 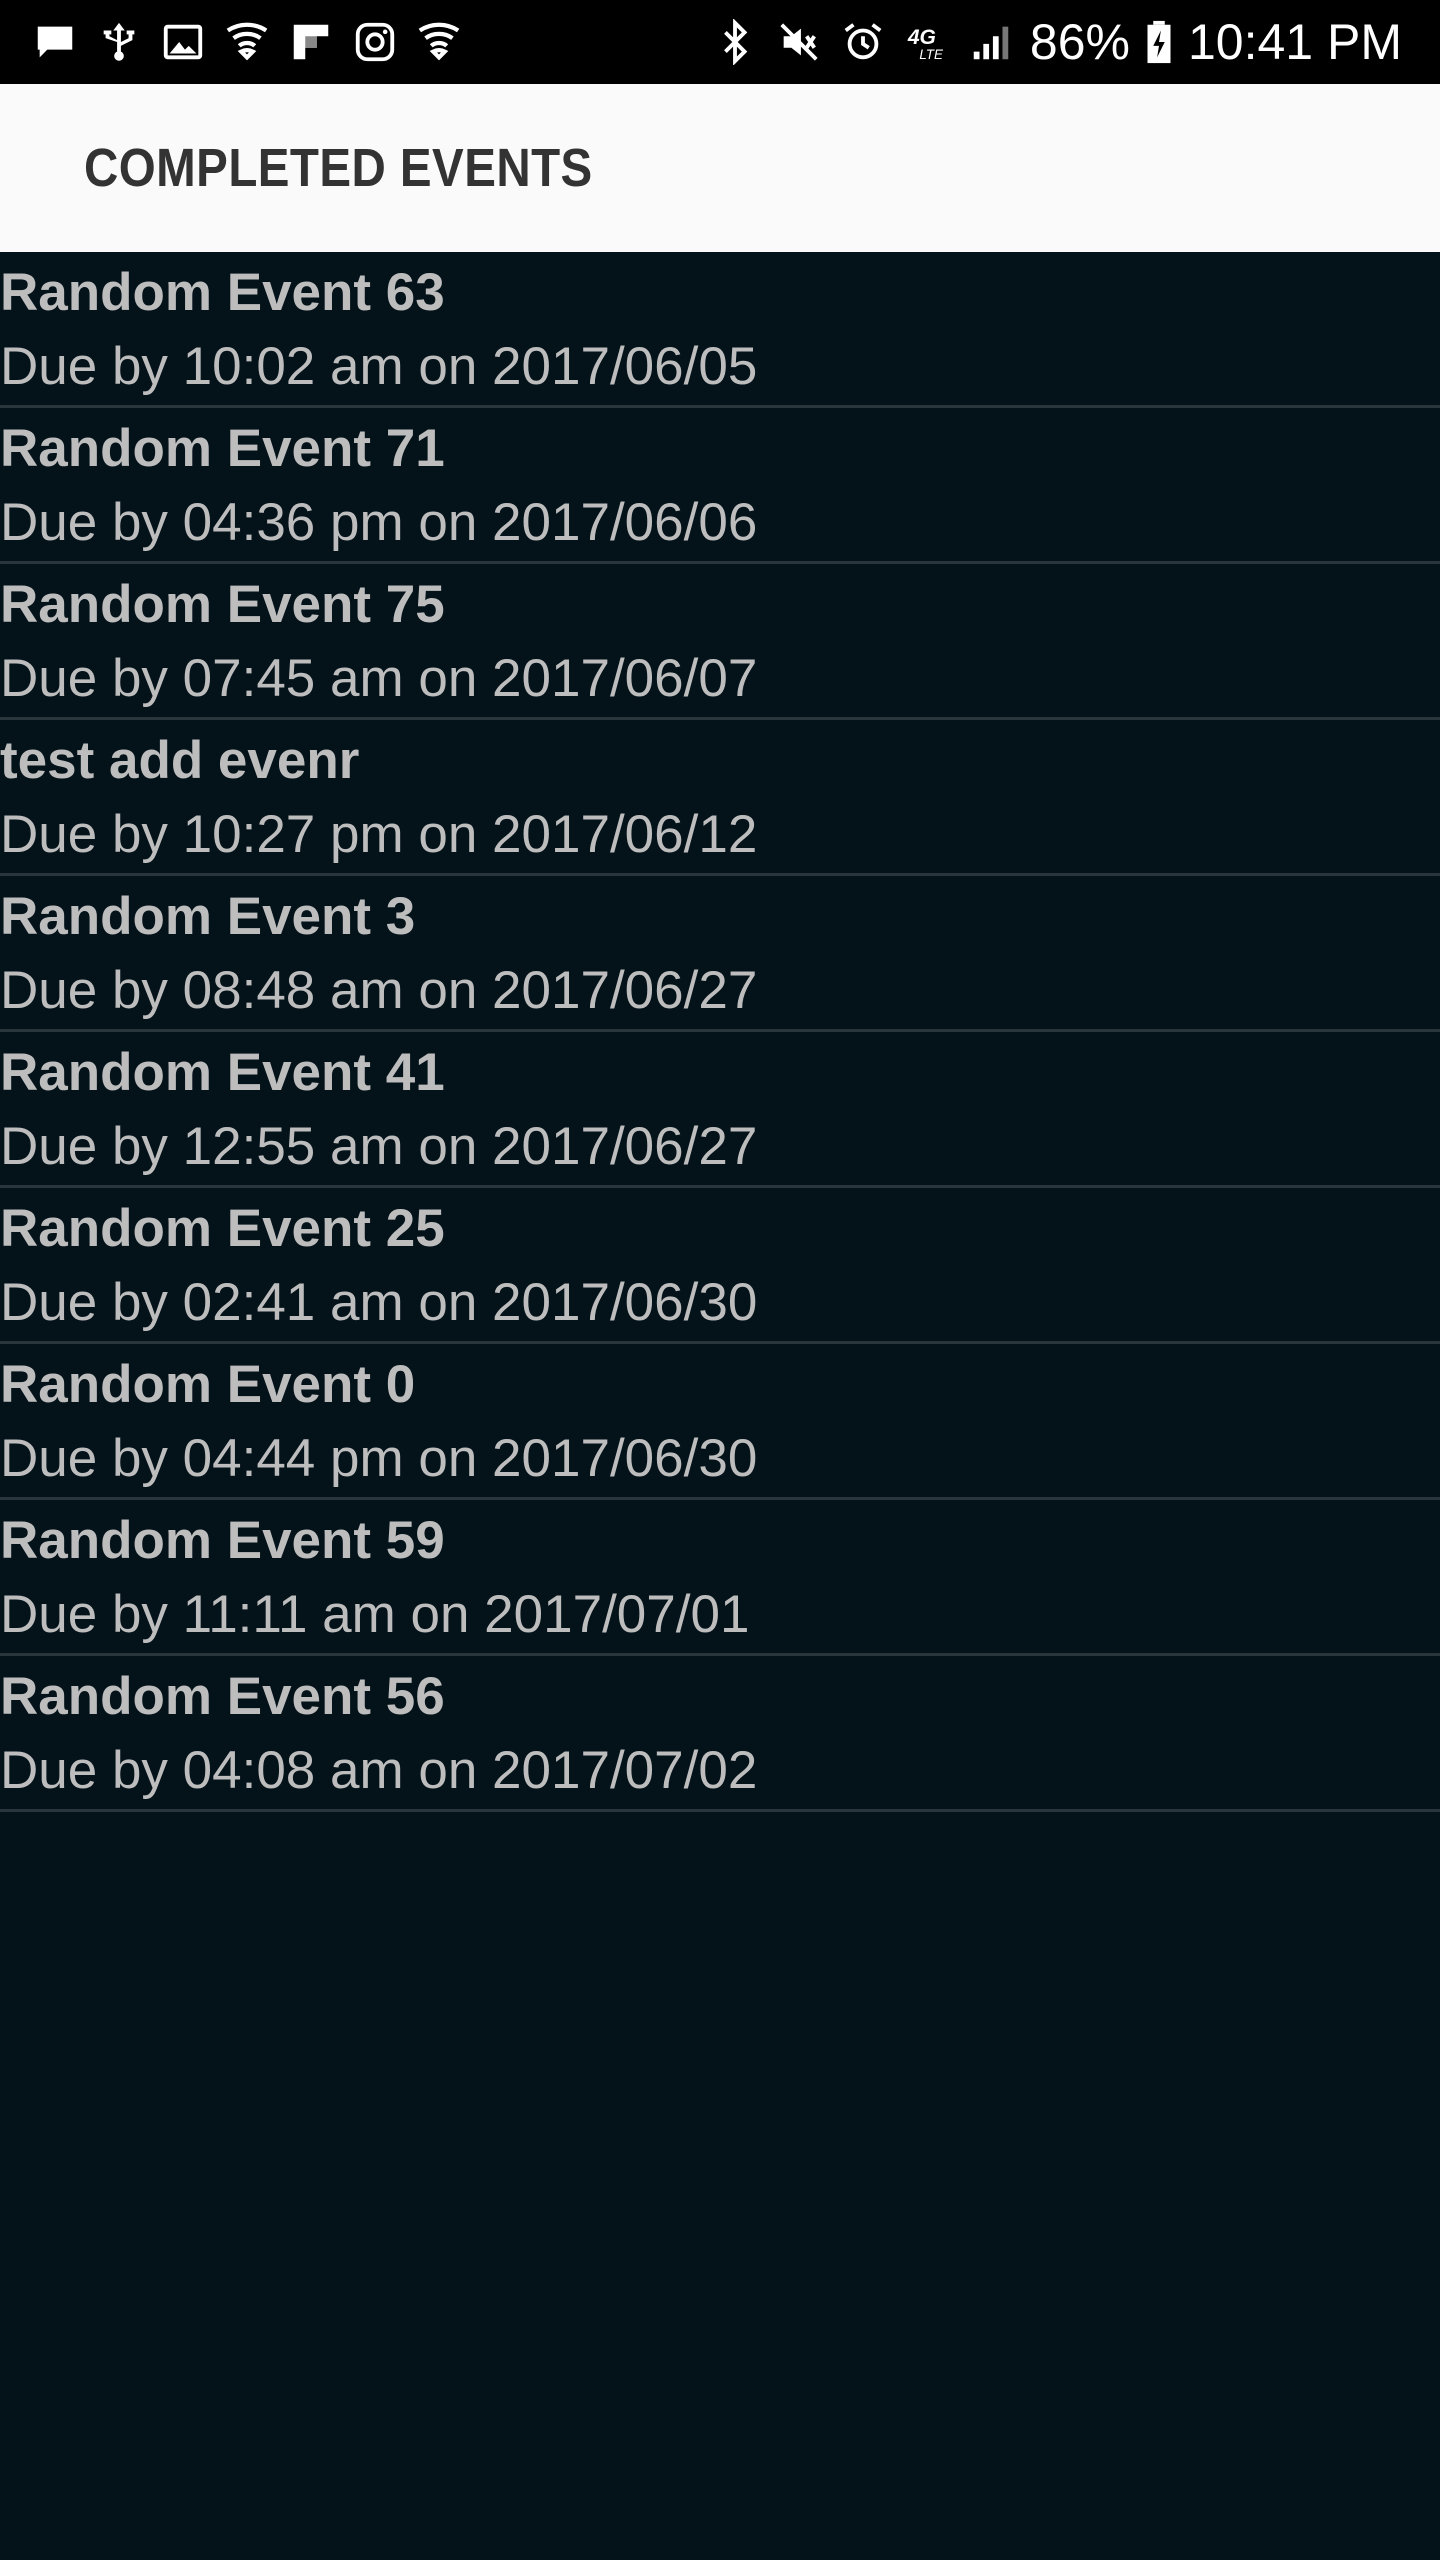 What do you see at coordinates (379, 366) in the screenshot?
I see `event-due-date: Due by 10:02 am on 2017/06/05` at bounding box center [379, 366].